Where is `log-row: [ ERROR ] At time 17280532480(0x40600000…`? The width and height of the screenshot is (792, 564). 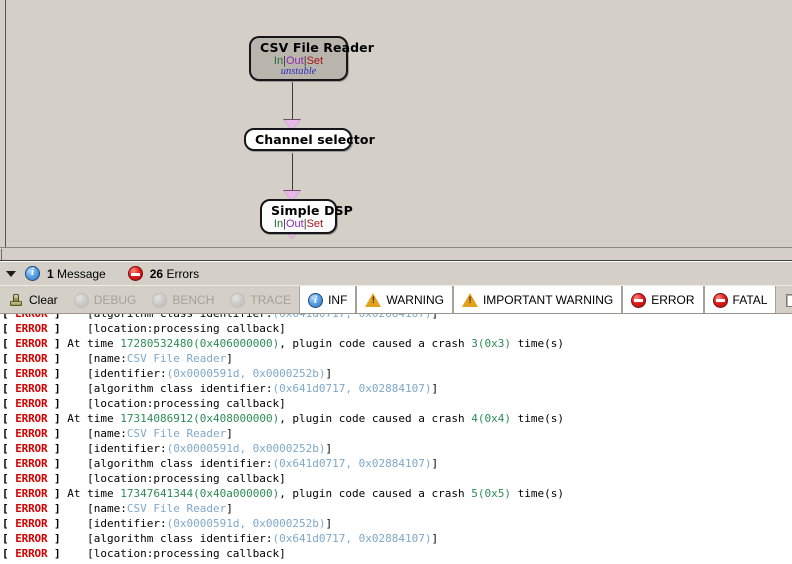 log-row: [ ERROR ] At time 17280532480(0x40600000… is located at coordinates (396, 343).